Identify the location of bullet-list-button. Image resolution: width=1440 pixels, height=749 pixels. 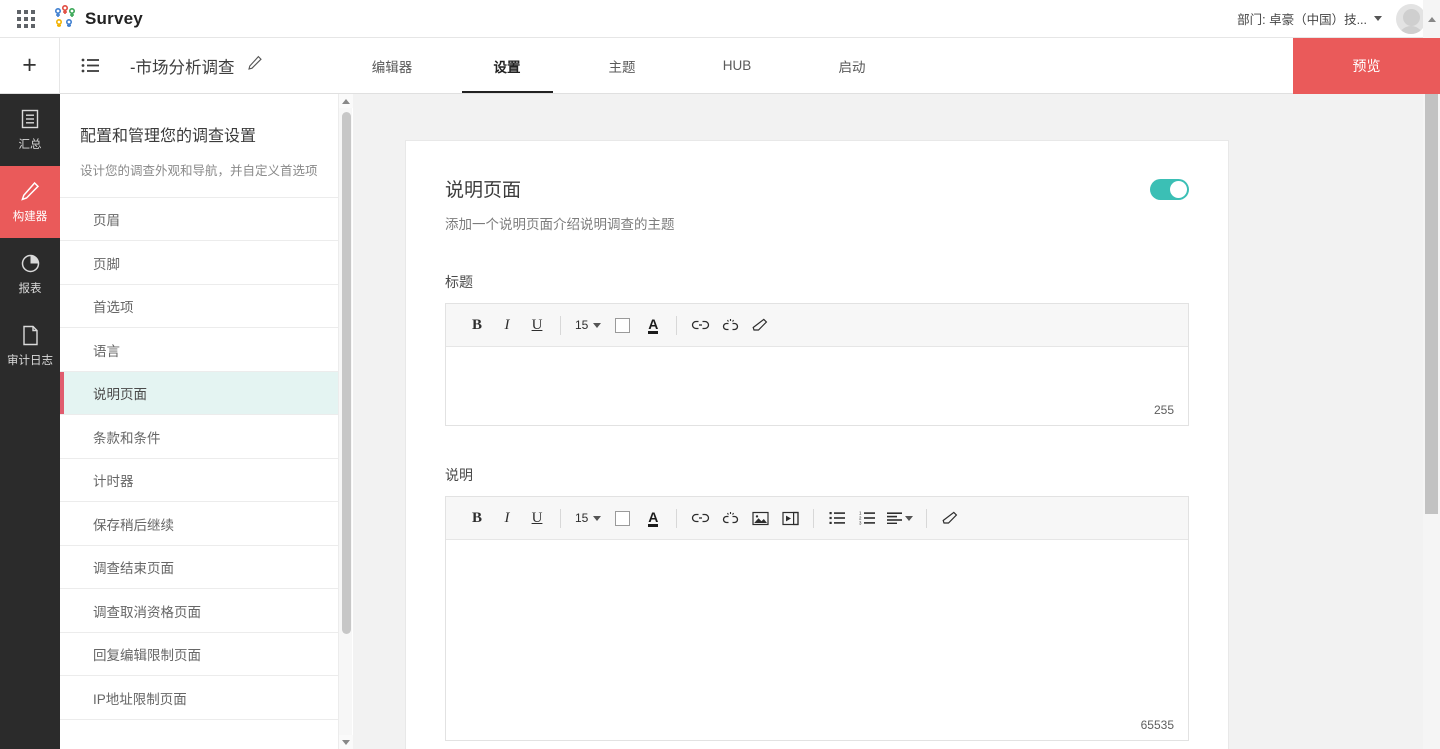
(837, 518).